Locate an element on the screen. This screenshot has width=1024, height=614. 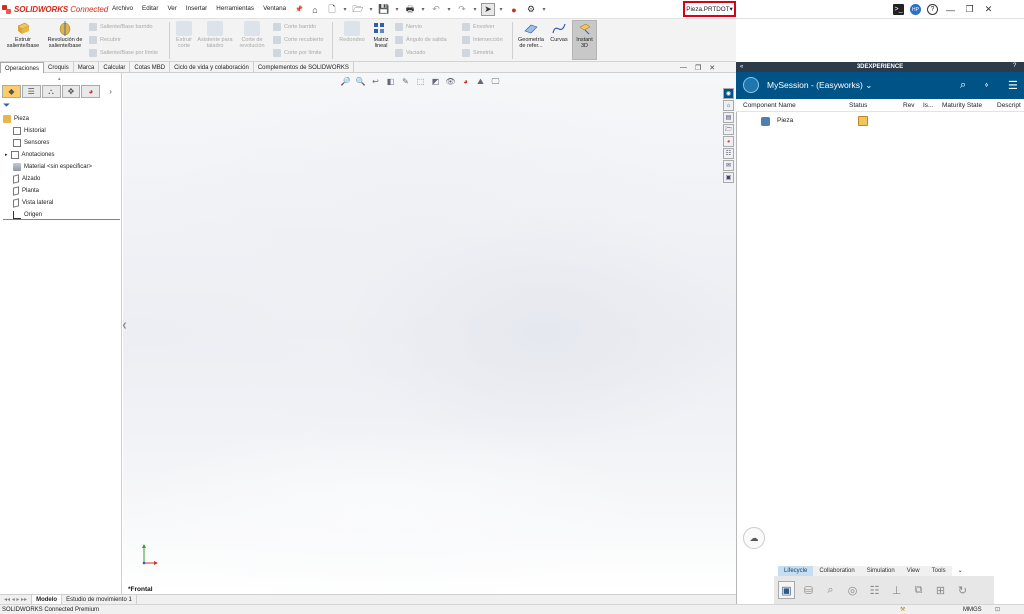
unit-system: MMGS is located at coordinates (972, 610).